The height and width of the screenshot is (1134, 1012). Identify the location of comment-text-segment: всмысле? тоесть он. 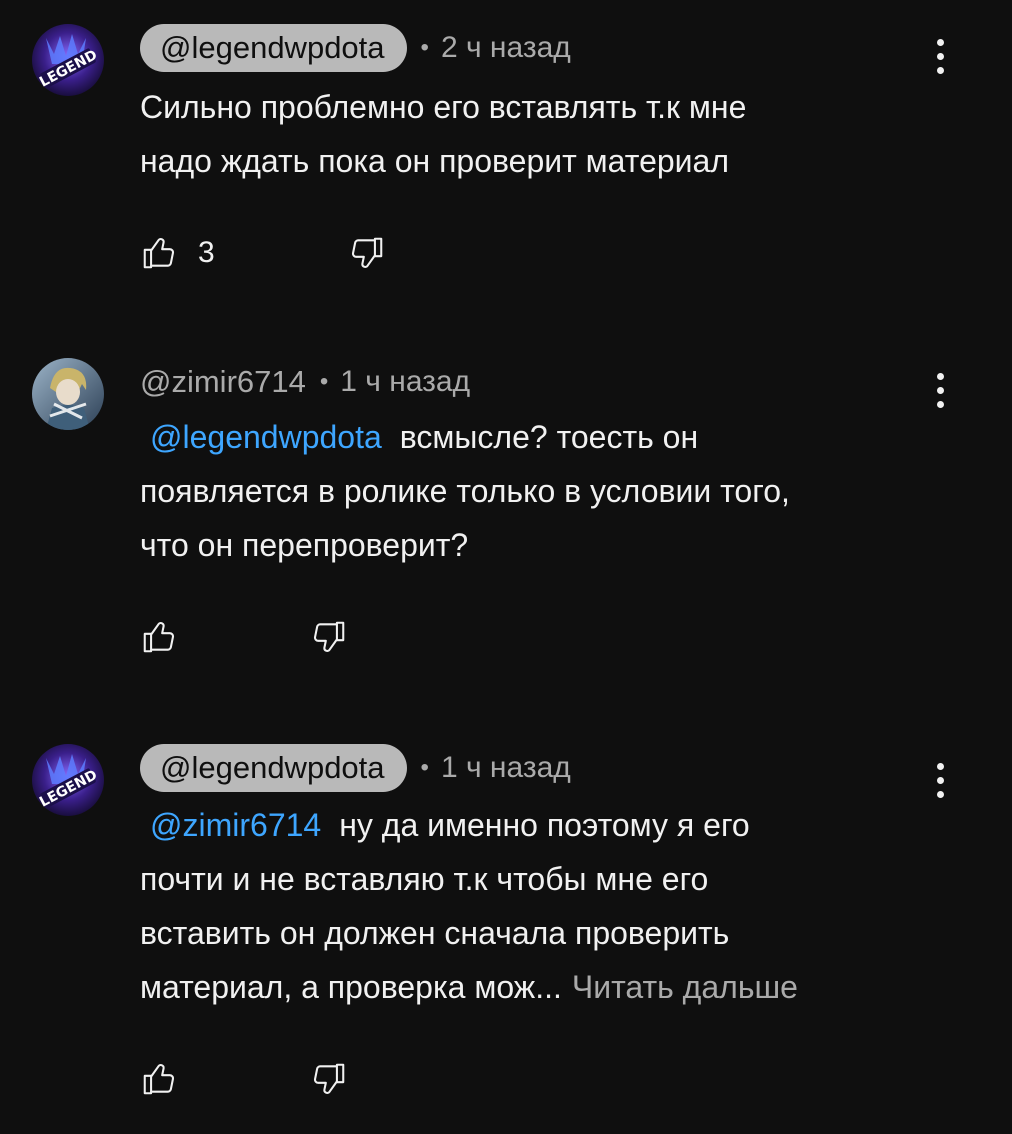
(549, 437).